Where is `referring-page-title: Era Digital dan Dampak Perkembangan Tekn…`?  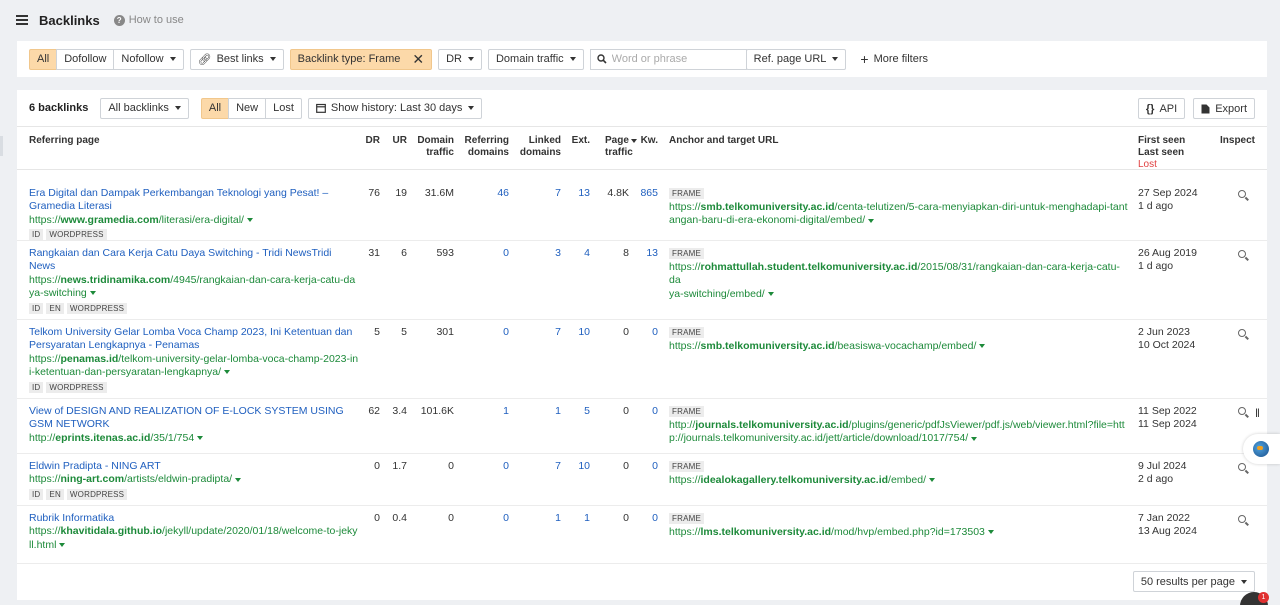
referring-page-title: Era Digital dan Dampak Perkembangan Tekn… is located at coordinates (194, 193).